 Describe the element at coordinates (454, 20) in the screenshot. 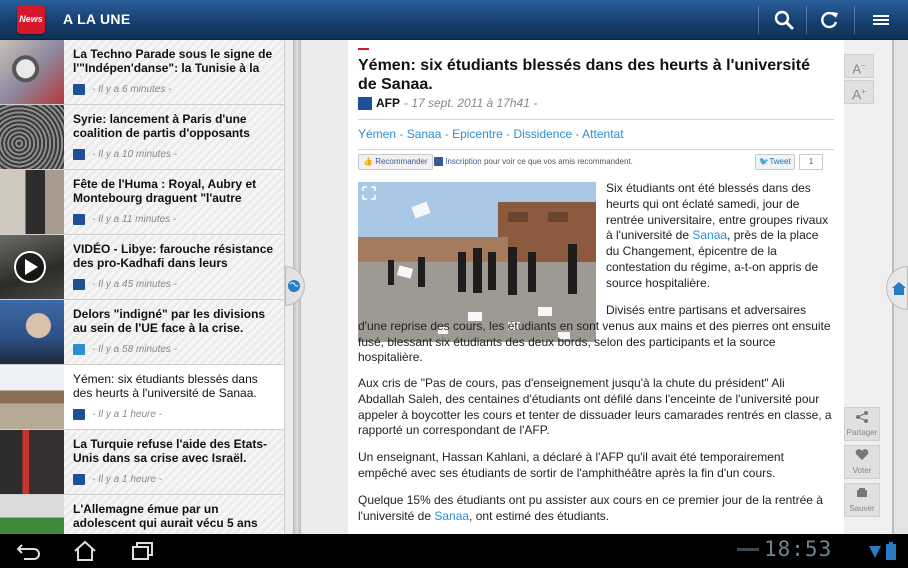

I see `action-bar: News A LA UNE` at that location.